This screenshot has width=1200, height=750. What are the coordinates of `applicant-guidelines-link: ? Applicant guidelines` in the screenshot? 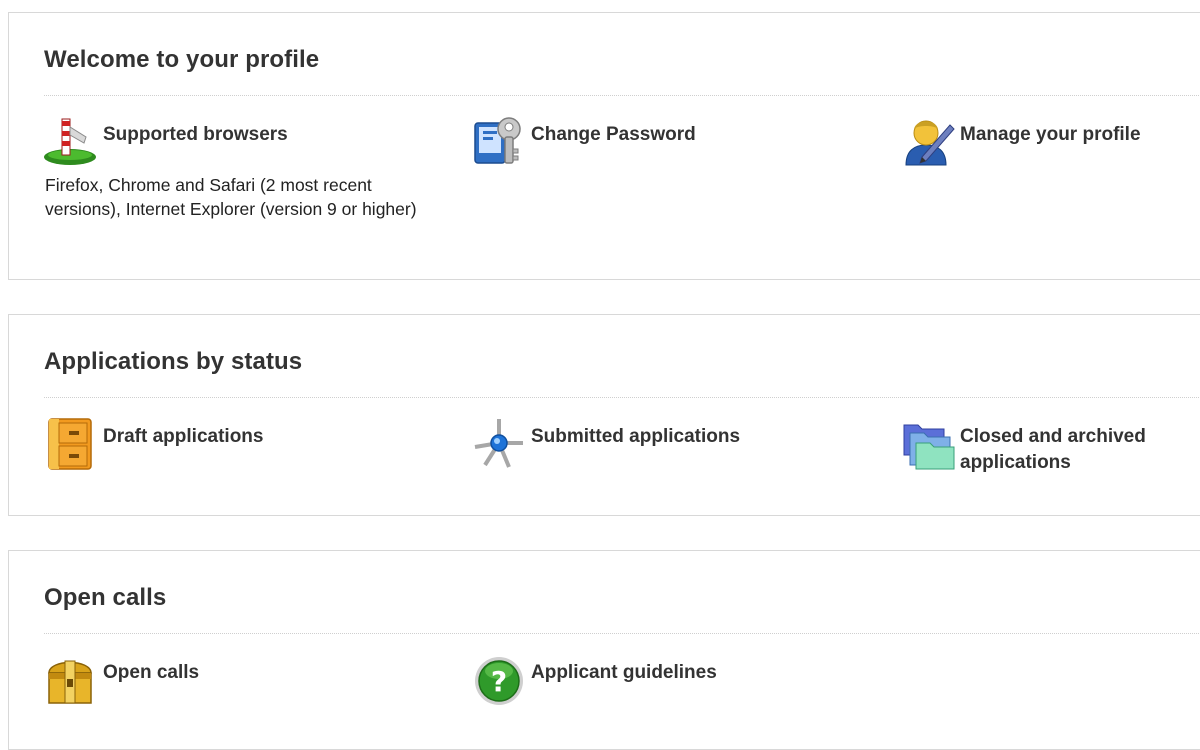 It's located at (663, 679).